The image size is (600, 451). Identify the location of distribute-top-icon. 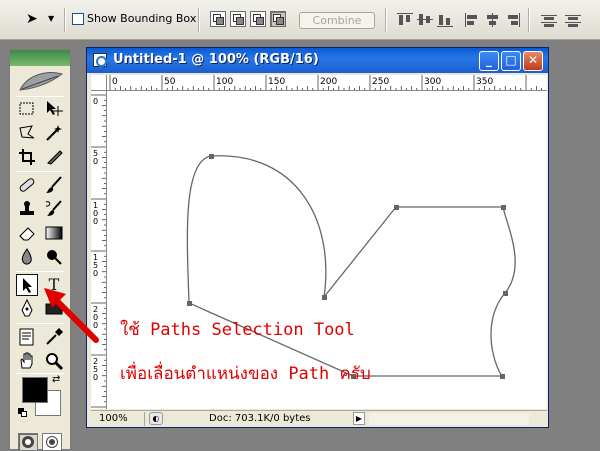
(549, 20).